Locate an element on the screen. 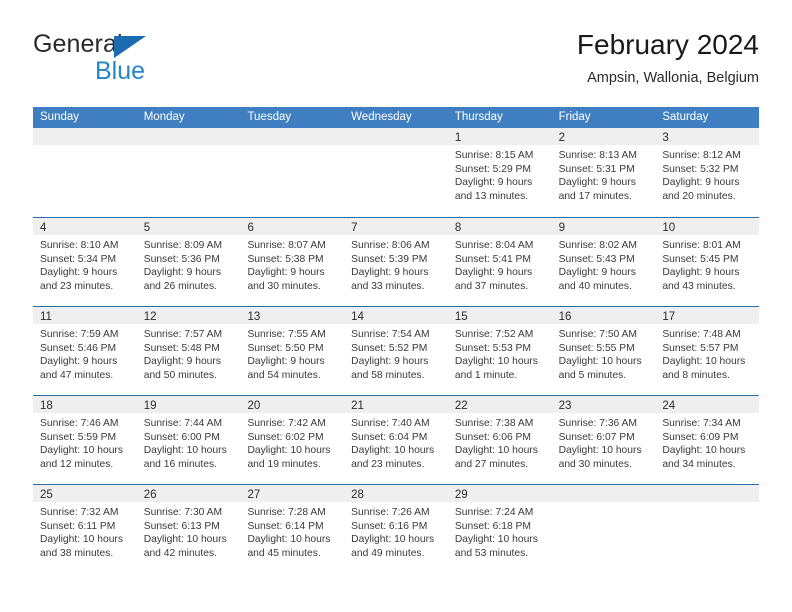  sunset-text: Sunset: 5:31 PM is located at coordinates (596, 169).